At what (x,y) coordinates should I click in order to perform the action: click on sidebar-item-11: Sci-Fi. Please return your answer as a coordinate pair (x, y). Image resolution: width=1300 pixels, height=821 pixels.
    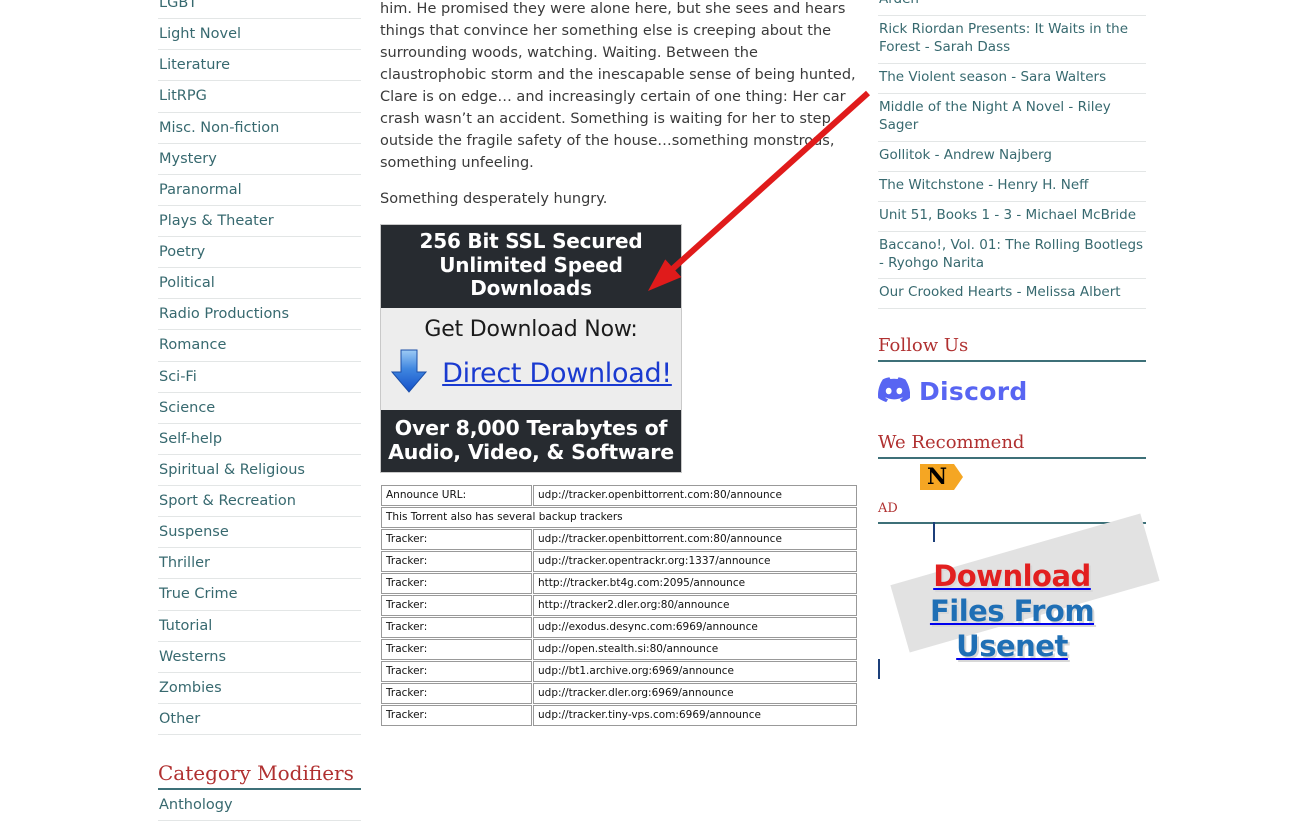
    Looking at the image, I should click on (259, 377).